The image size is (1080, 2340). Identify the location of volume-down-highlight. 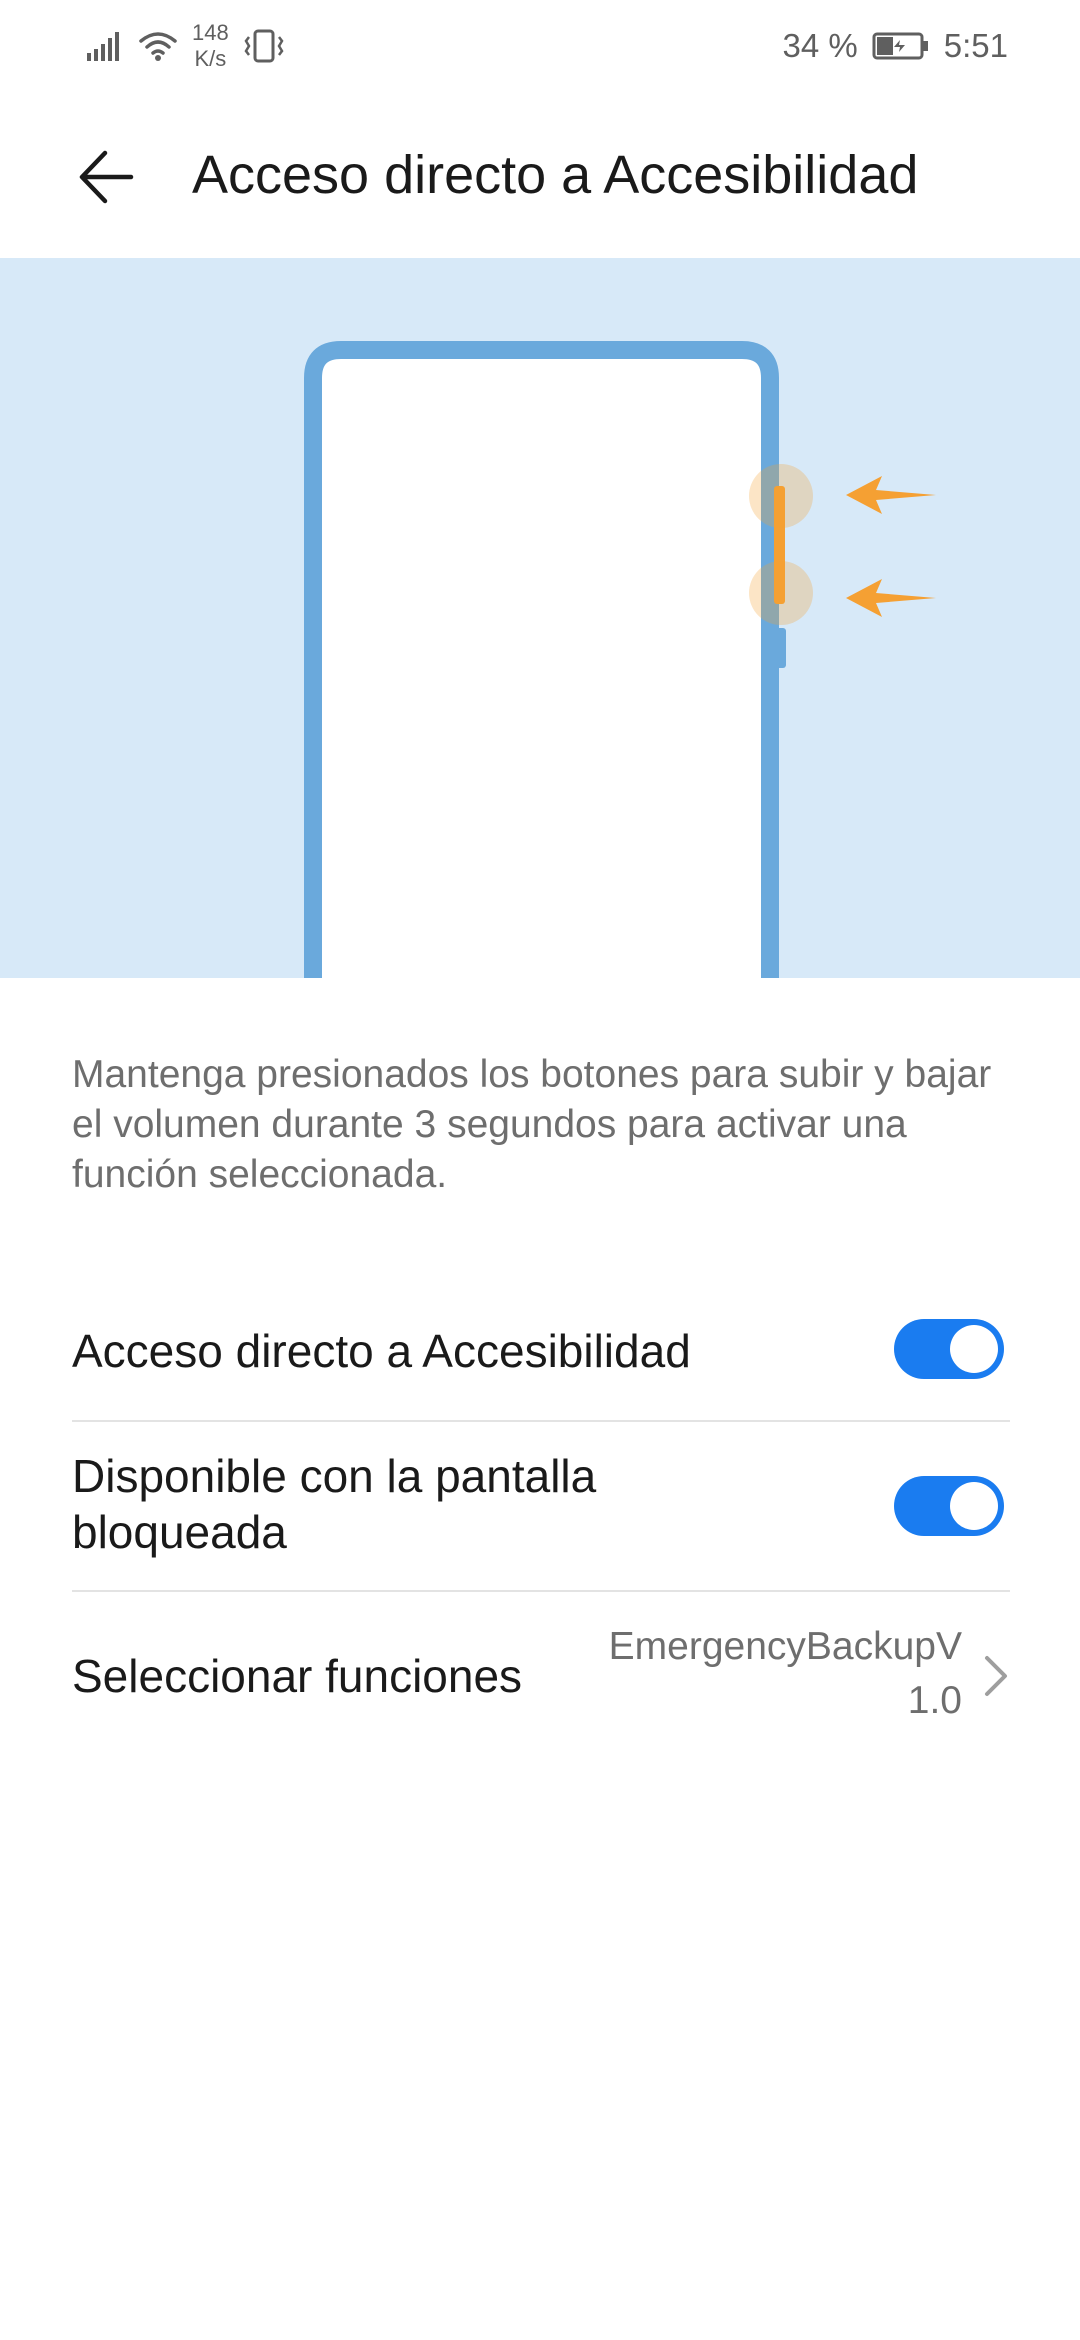
(781, 593).